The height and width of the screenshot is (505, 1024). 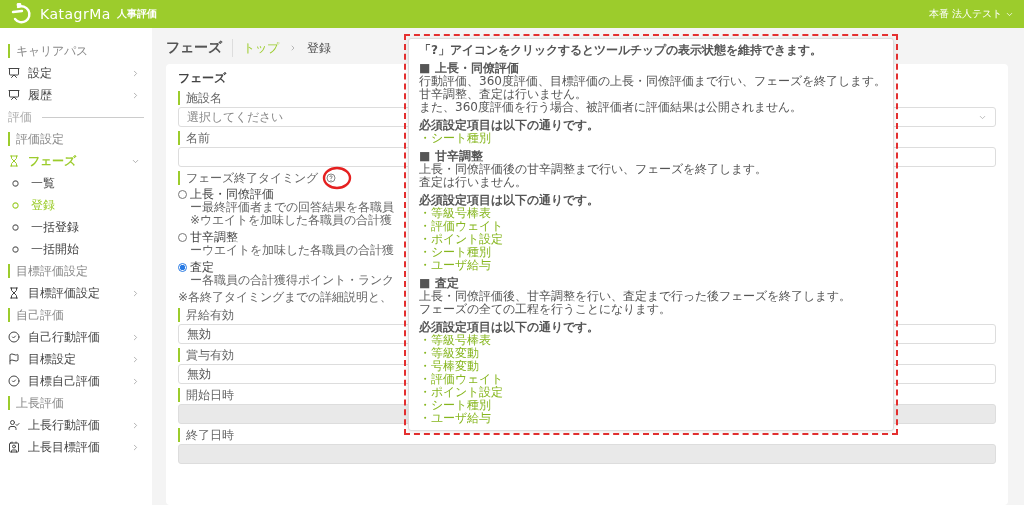 I want to click on tooltip-text: また、360度評価を行う場合、被評価者に評価結果は公開されません。, so click(x=610, y=107).